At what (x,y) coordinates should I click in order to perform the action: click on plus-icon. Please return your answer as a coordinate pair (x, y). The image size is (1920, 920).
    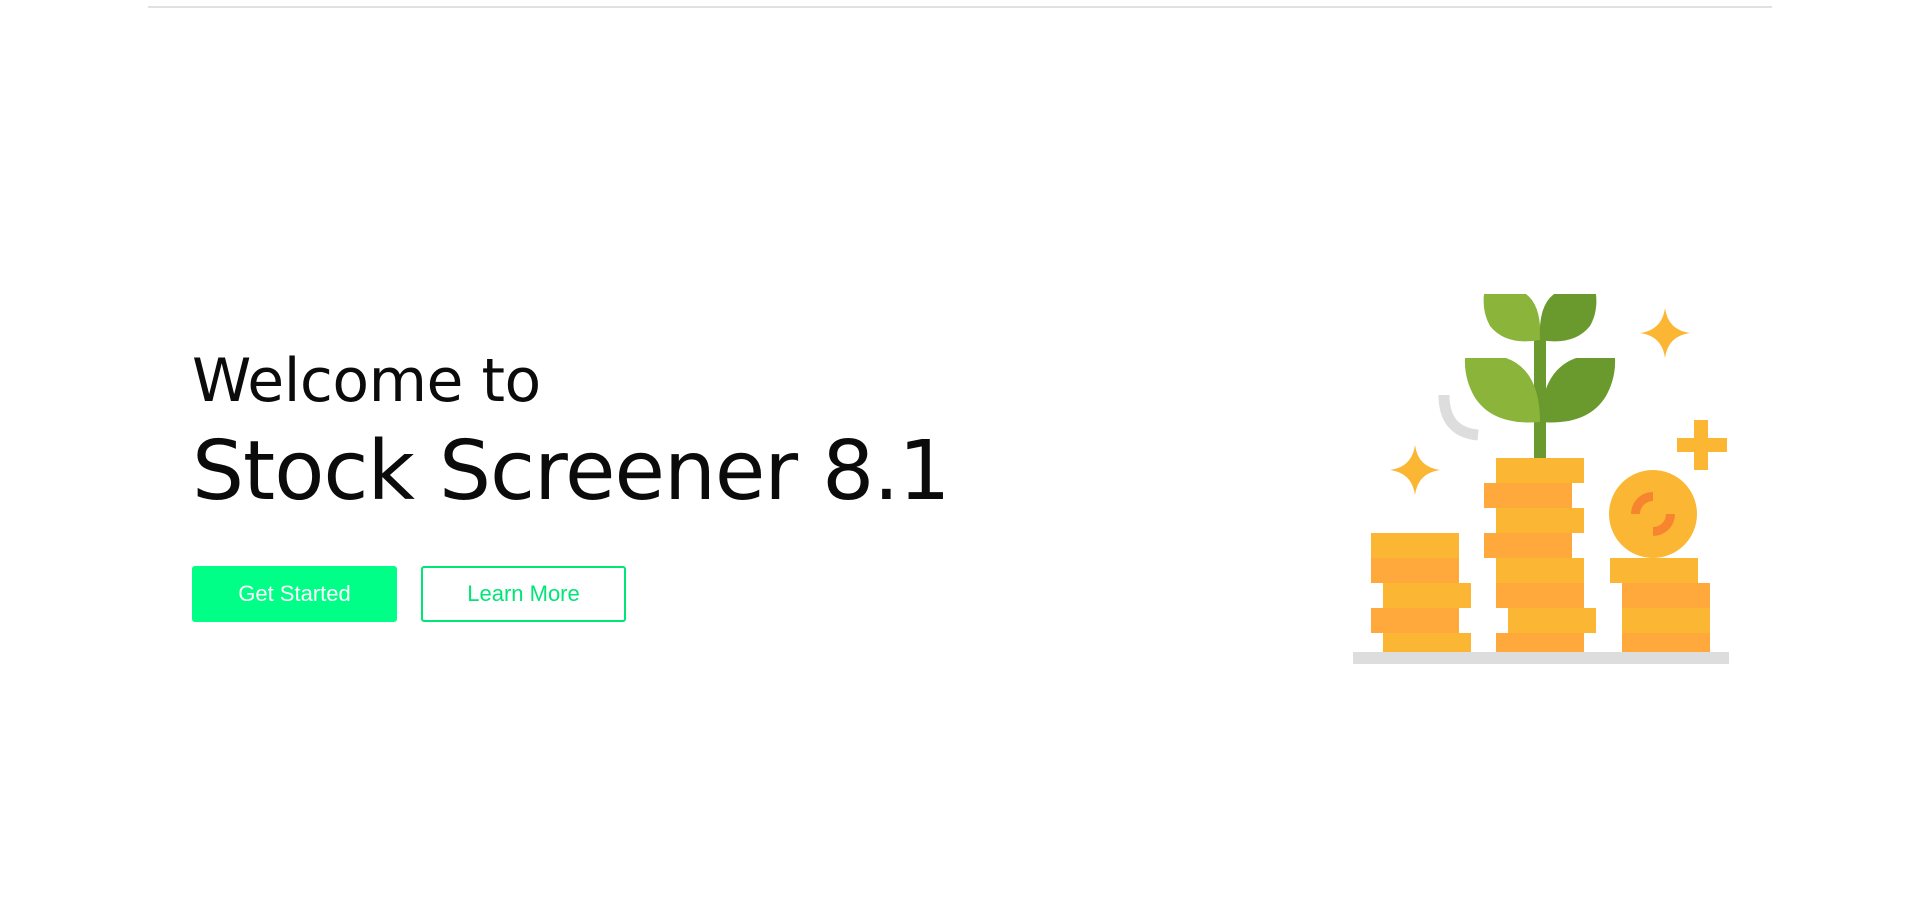
    Looking at the image, I should click on (1702, 445).